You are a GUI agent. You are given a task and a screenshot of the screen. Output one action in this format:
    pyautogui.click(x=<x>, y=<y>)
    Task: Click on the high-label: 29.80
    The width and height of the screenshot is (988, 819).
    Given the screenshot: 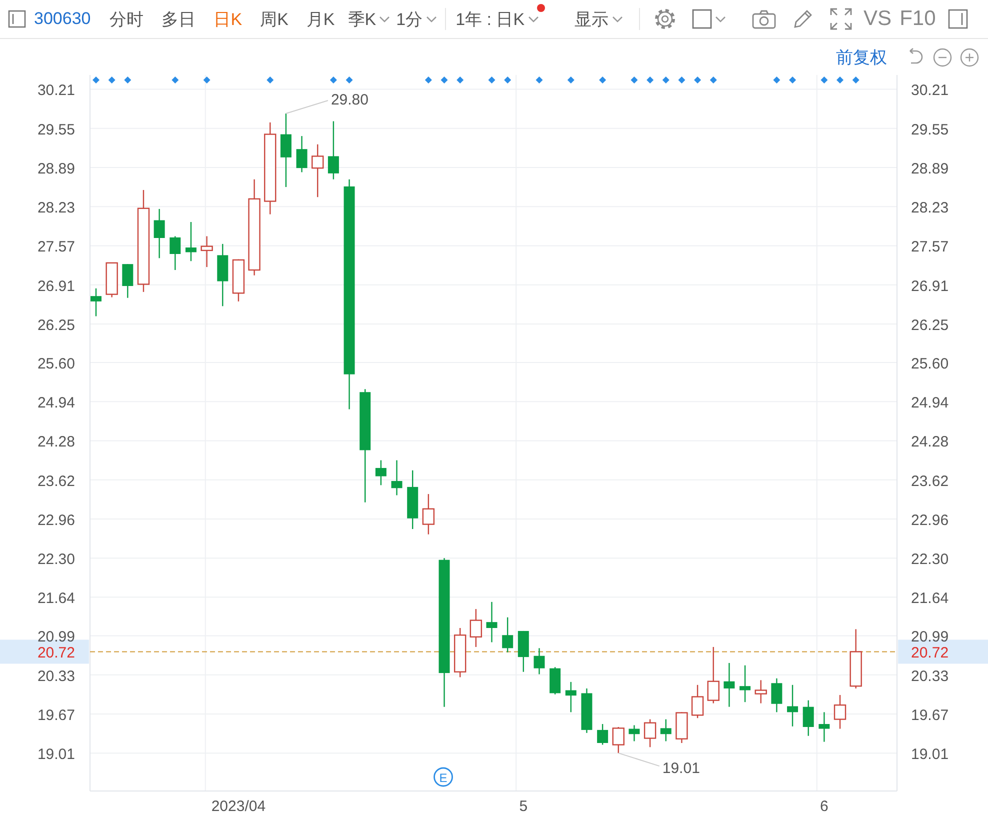 What is the action you would take?
    pyautogui.click(x=349, y=100)
    